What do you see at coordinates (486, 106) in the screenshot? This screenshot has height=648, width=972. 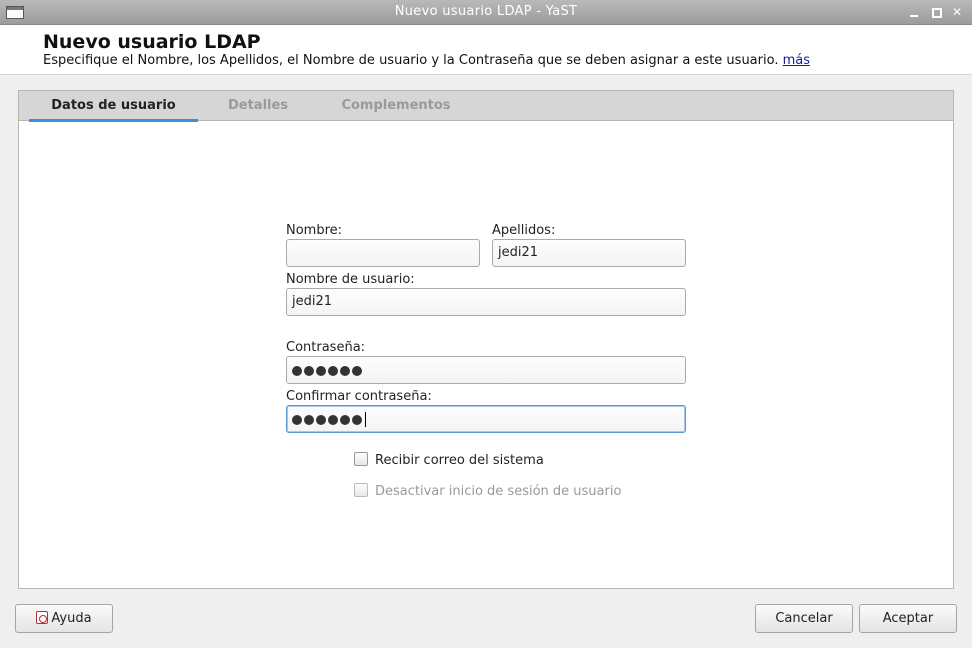 I see `tab-bar: Datos de usuario Detalles Complementos` at bounding box center [486, 106].